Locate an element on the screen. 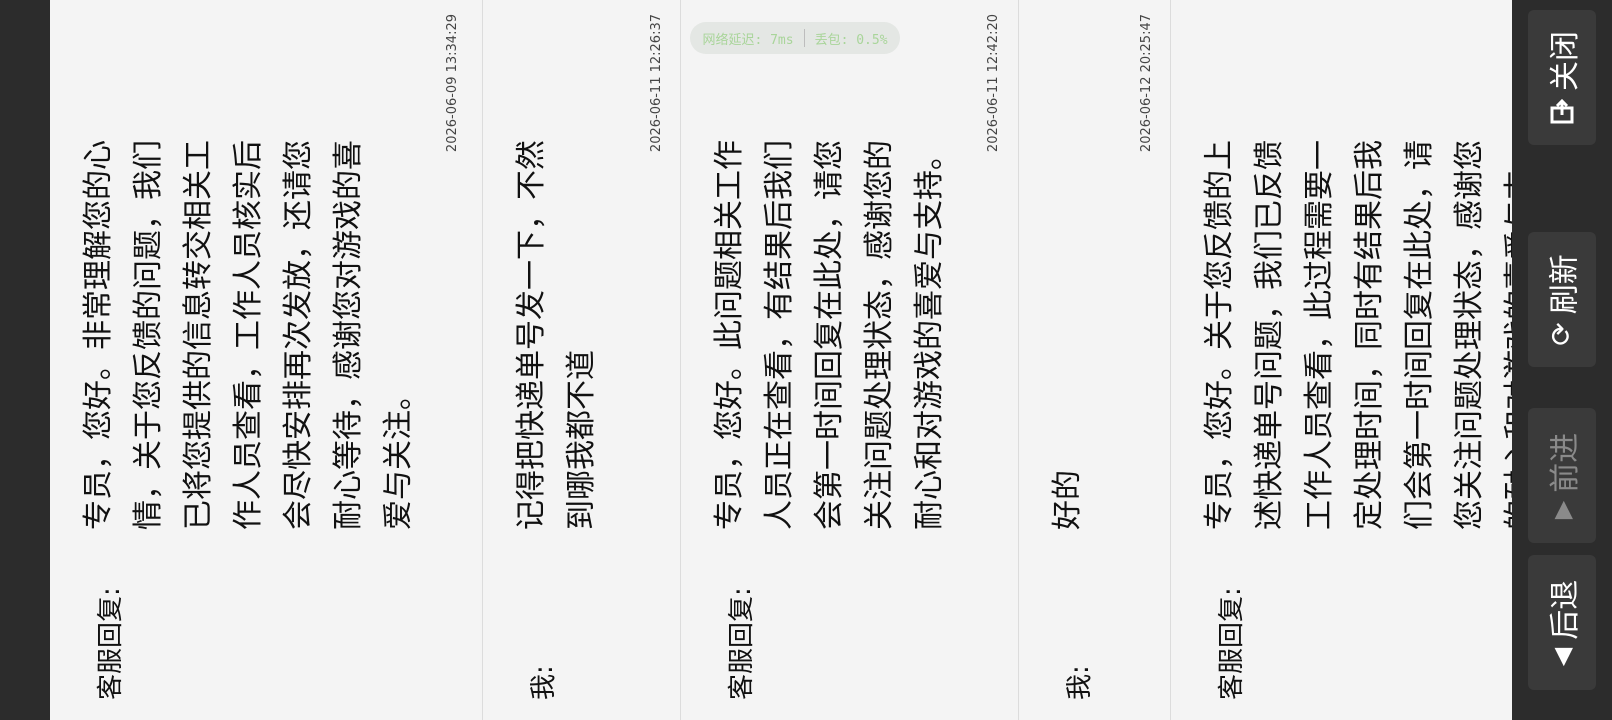 The height and width of the screenshot is (720, 1612). play-right-icon: ▶ is located at coordinates (1562, 509).